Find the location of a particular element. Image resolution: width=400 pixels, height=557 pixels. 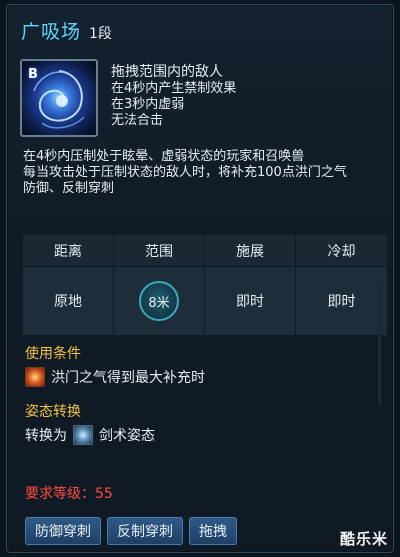

stance-prefix: 转换为 is located at coordinates (46, 436).